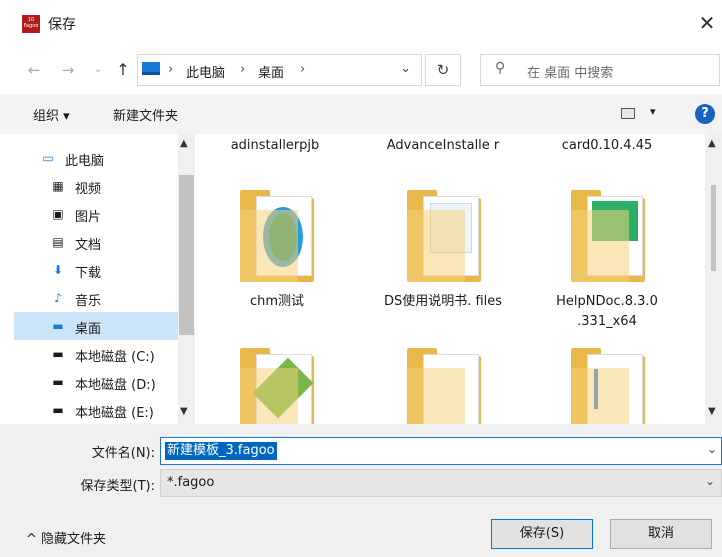 The width and height of the screenshot is (722, 557). What do you see at coordinates (88, 217) in the screenshot?
I see `sidebar-item-label: 图片` at bounding box center [88, 217].